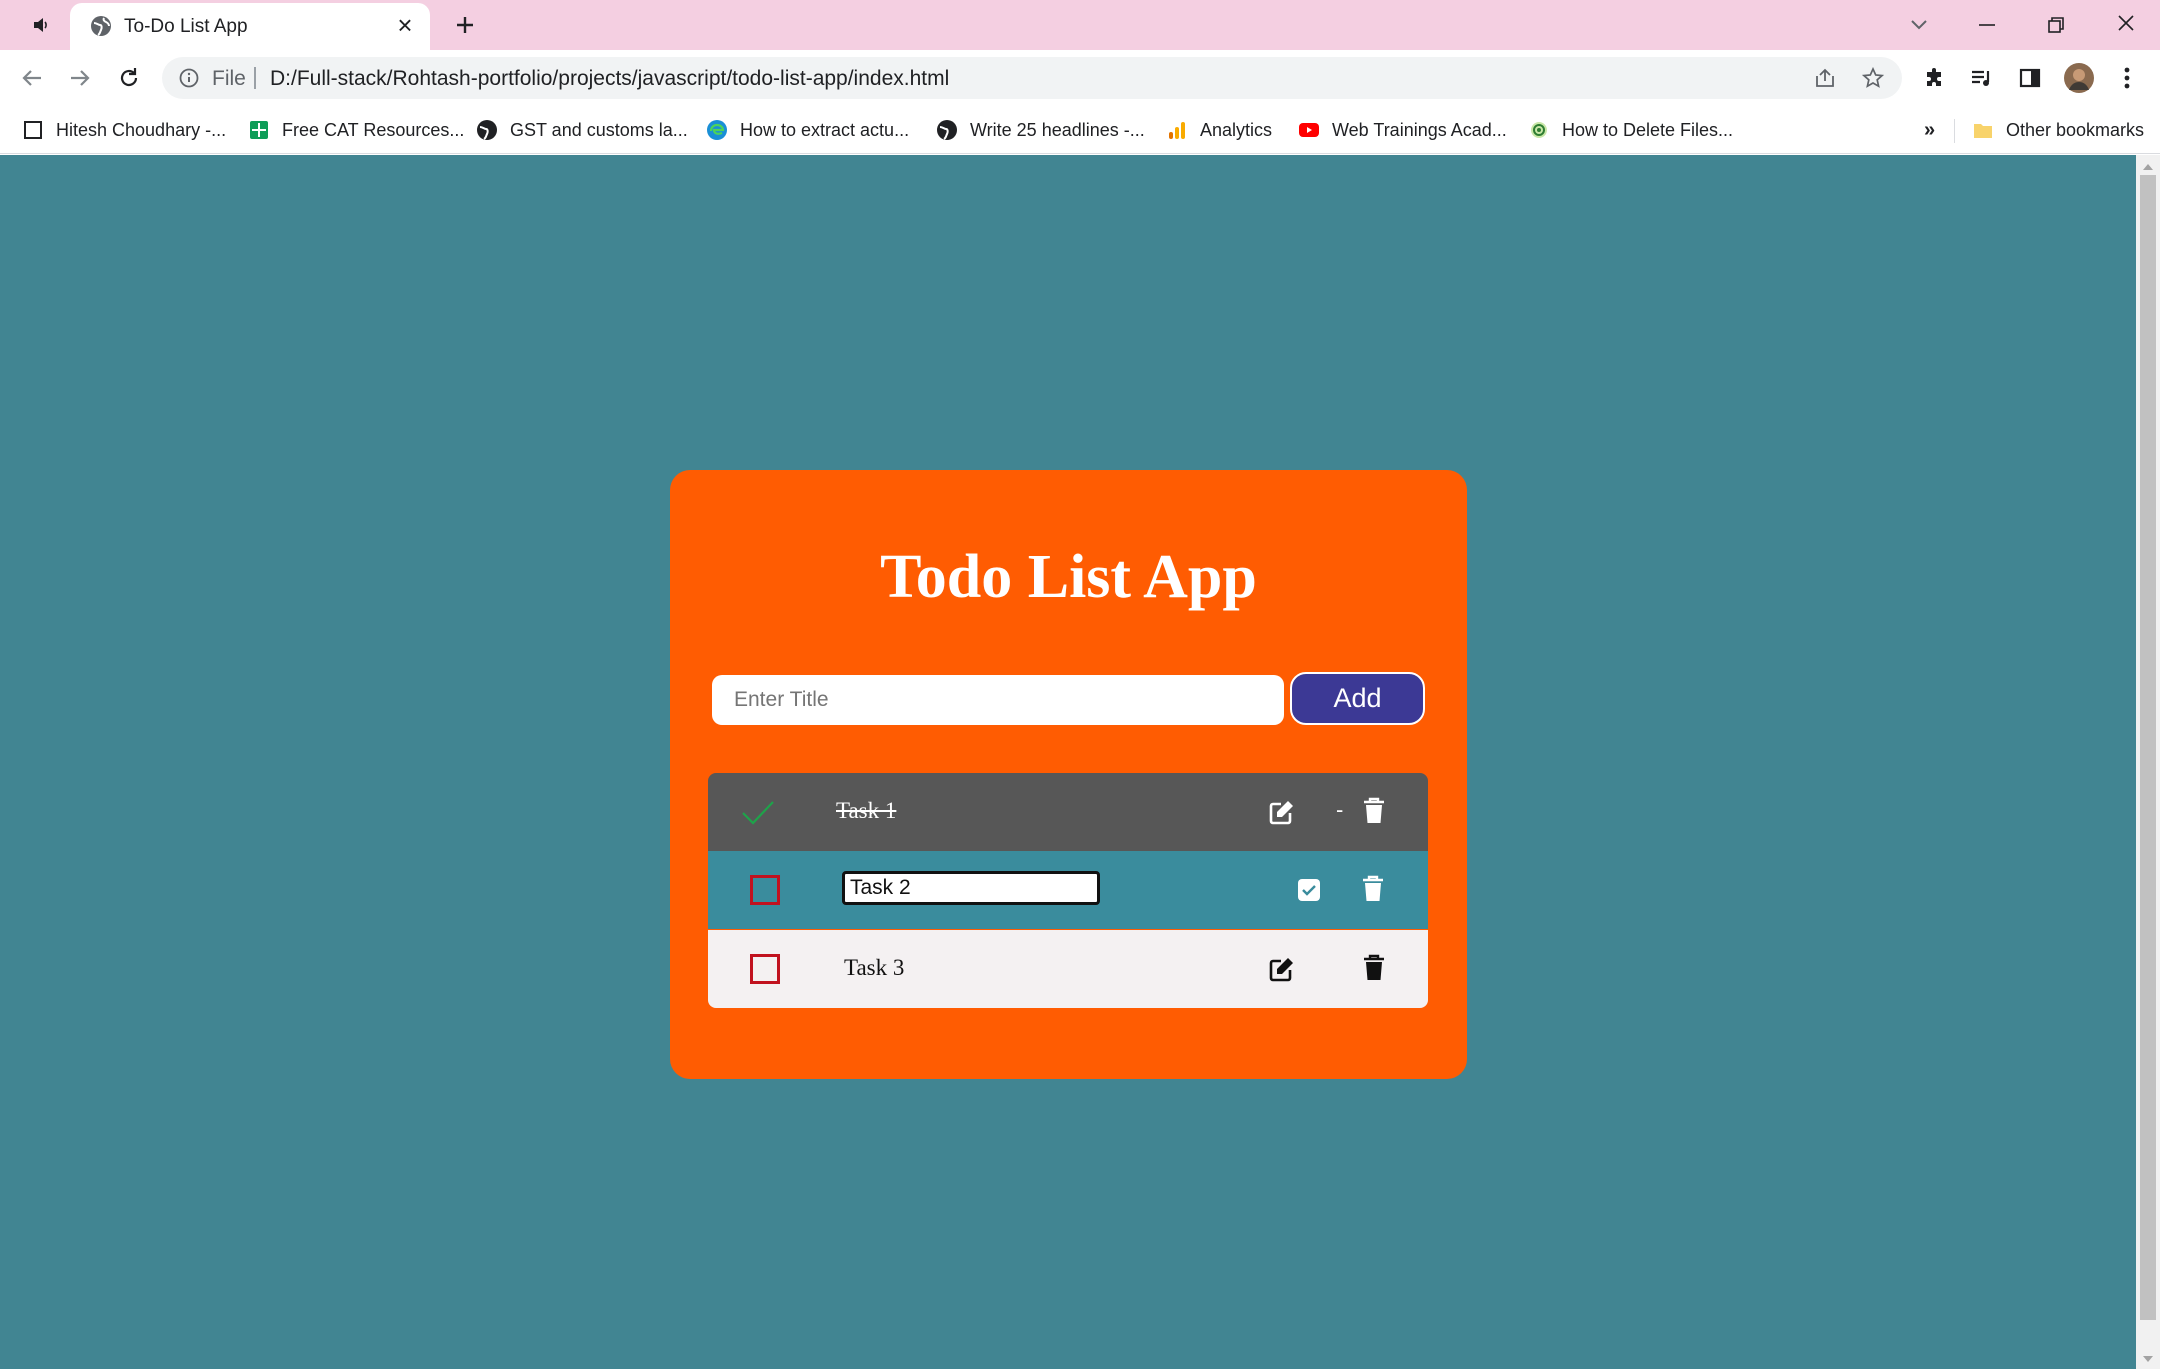 The height and width of the screenshot is (1369, 2160). Describe the element at coordinates (255, 78) in the screenshot. I see `address-separator` at that location.